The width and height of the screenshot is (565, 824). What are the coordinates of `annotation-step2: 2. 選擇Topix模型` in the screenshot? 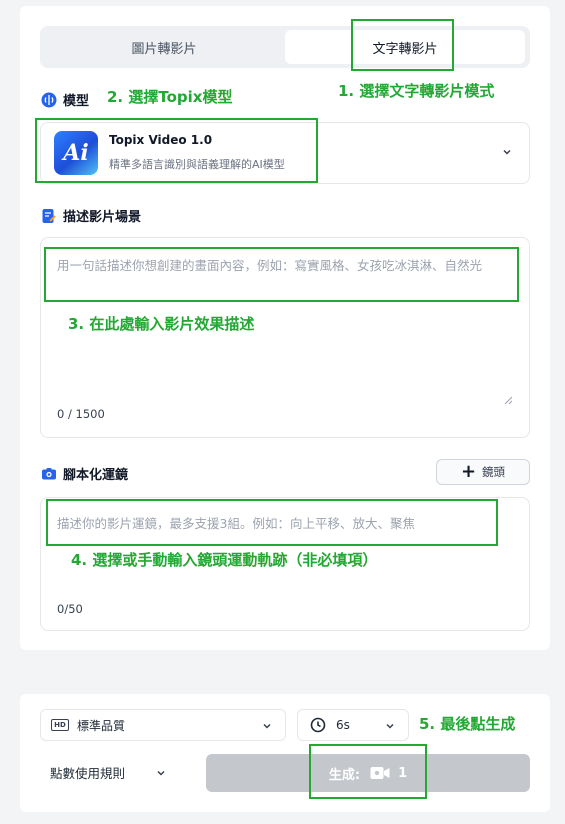 It's located at (170, 97).